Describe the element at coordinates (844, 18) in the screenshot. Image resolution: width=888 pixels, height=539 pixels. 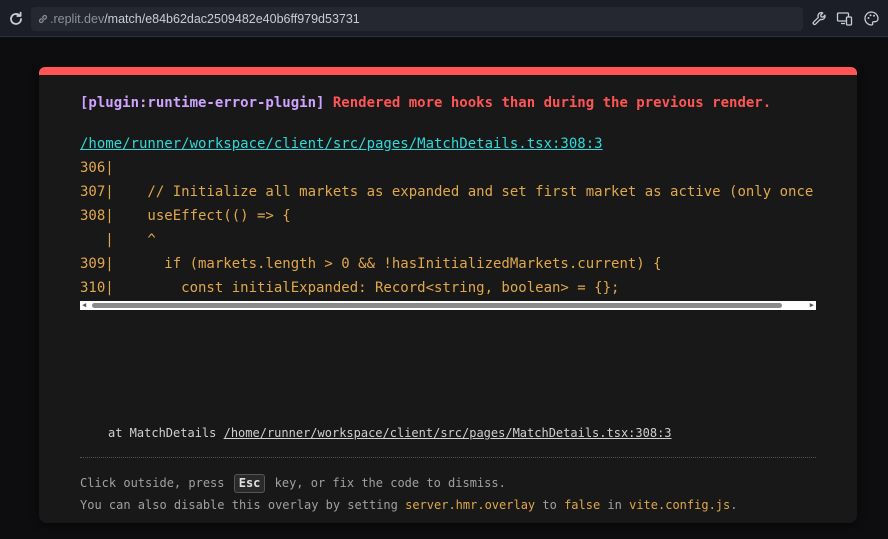
I see `devices-icon` at that location.